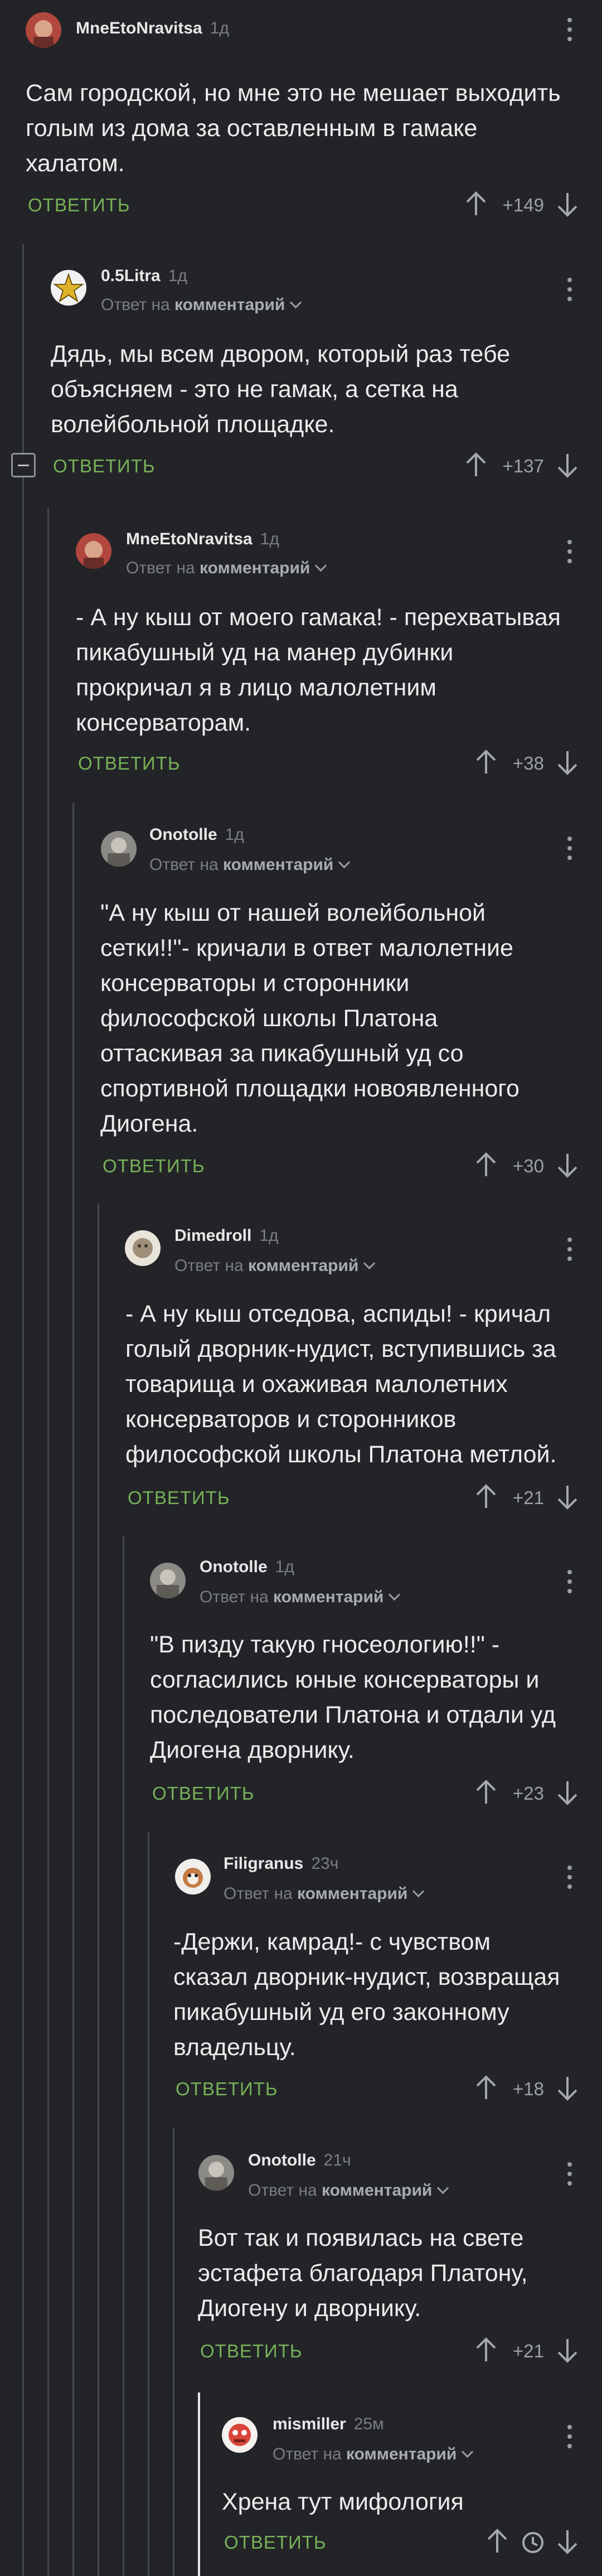  Describe the element at coordinates (343, 2501) in the screenshot. I see `comment-text: Хрена тут мифология` at that location.